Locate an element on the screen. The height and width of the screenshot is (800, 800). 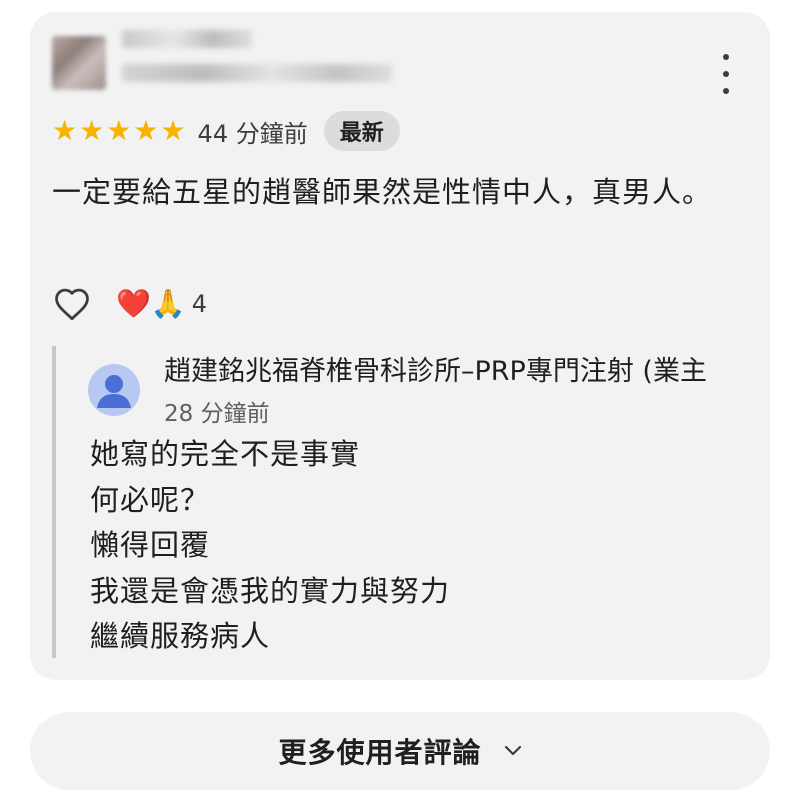
reviewer-name-blurred is located at coordinates (187, 39).